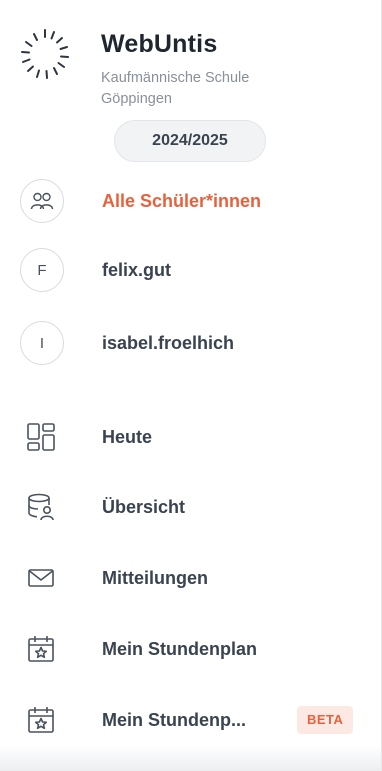  What do you see at coordinates (190, 141) in the screenshot?
I see `school-year-selector: 2024/2025` at bounding box center [190, 141].